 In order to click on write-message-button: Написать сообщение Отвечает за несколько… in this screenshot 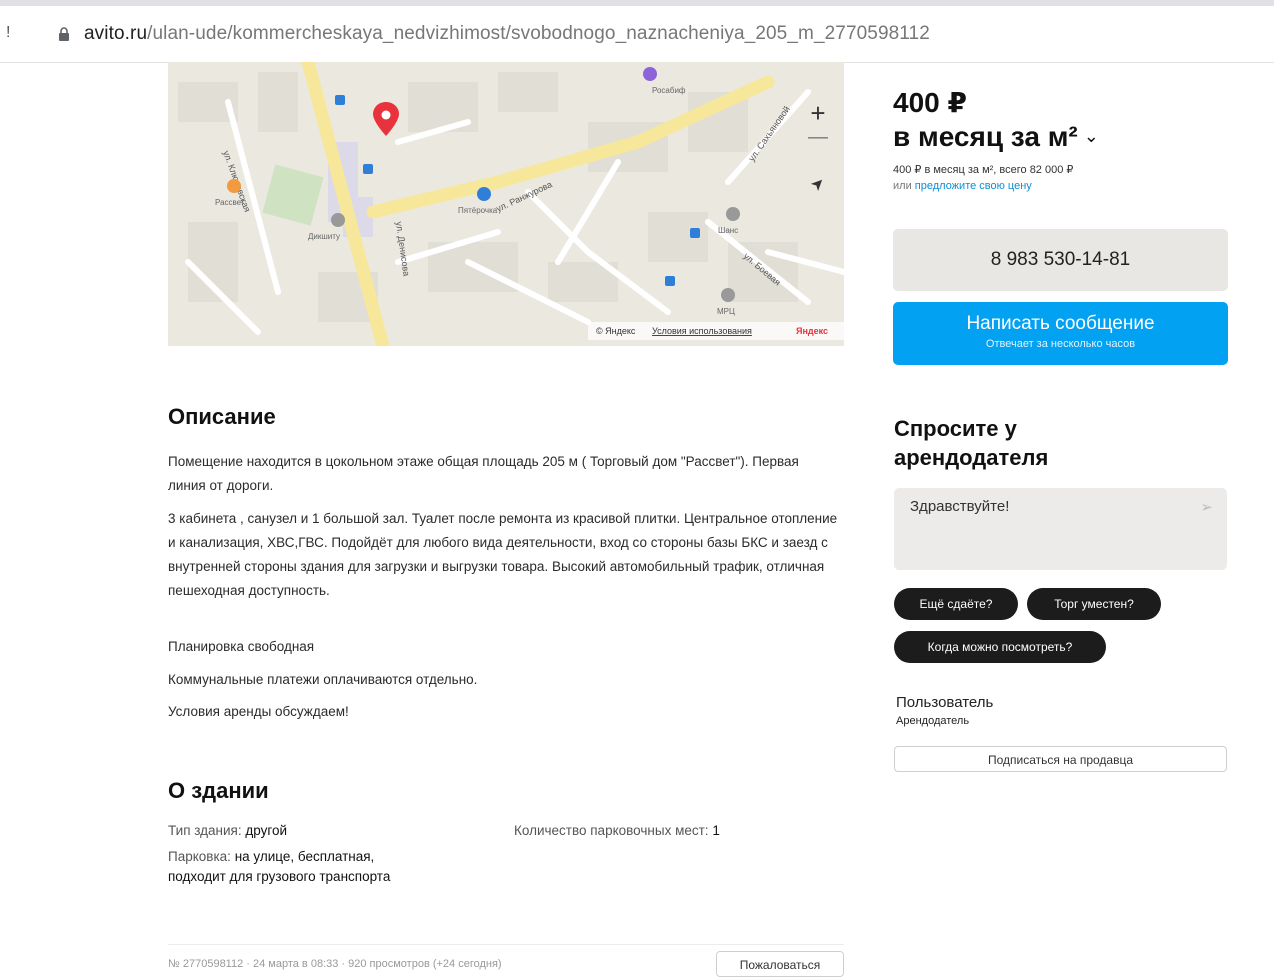, I will do `click(1060, 333)`.